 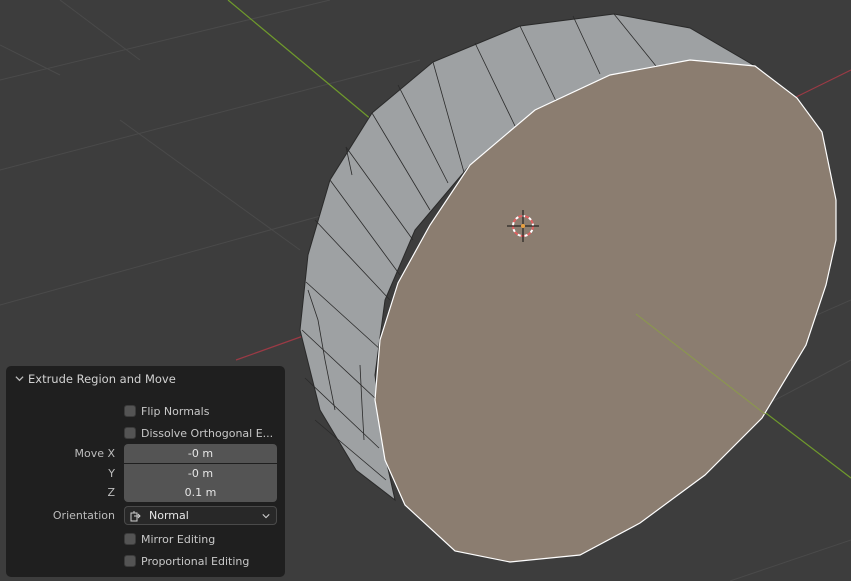 What do you see at coordinates (200, 453) in the screenshot?
I see `move-x-field: -0 m` at bounding box center [200, 453].